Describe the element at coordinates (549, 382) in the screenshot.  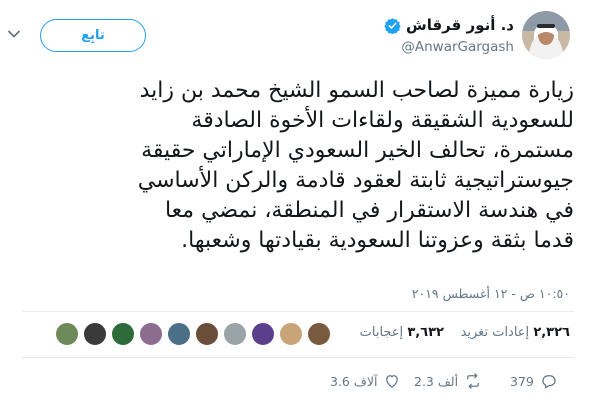
I see `reply-icon` at that location.